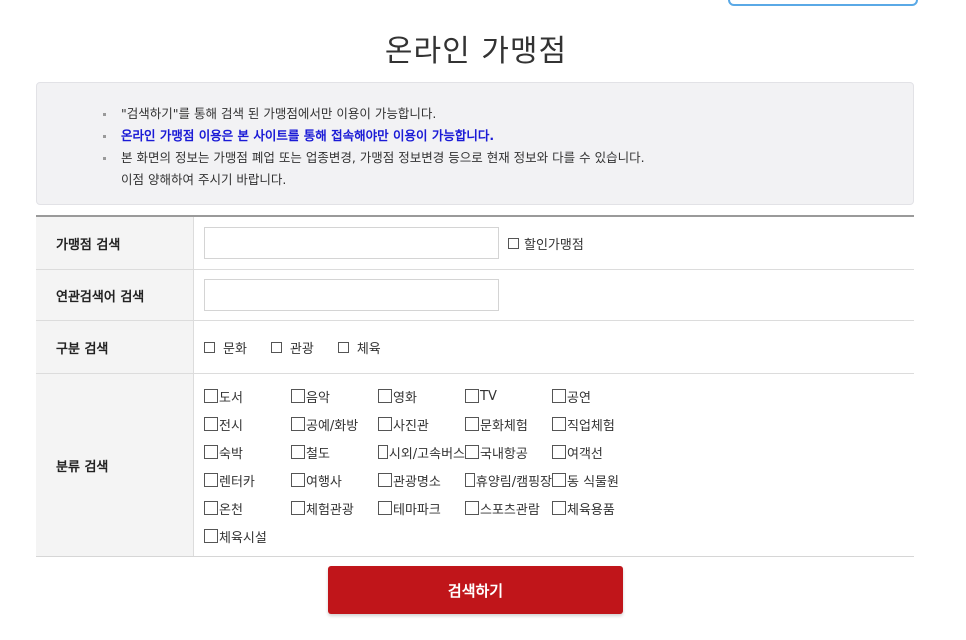 The height and width of the screenshot is (640, 966). I want to click on category-label: 국내항공, so click(504, 454).